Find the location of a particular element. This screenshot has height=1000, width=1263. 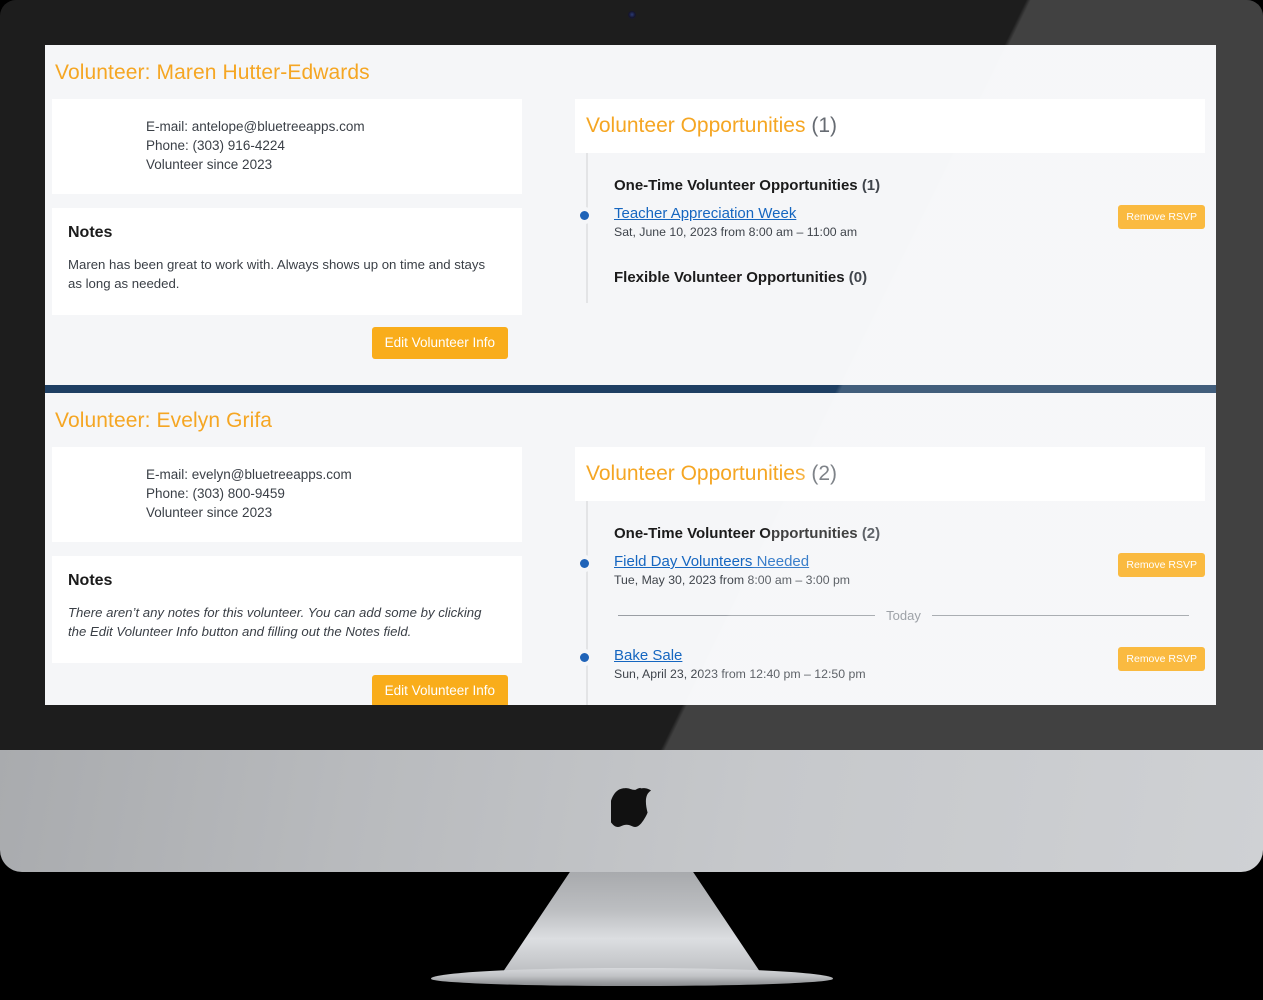

monitor-stand-base is located at coordinates (631, 977).